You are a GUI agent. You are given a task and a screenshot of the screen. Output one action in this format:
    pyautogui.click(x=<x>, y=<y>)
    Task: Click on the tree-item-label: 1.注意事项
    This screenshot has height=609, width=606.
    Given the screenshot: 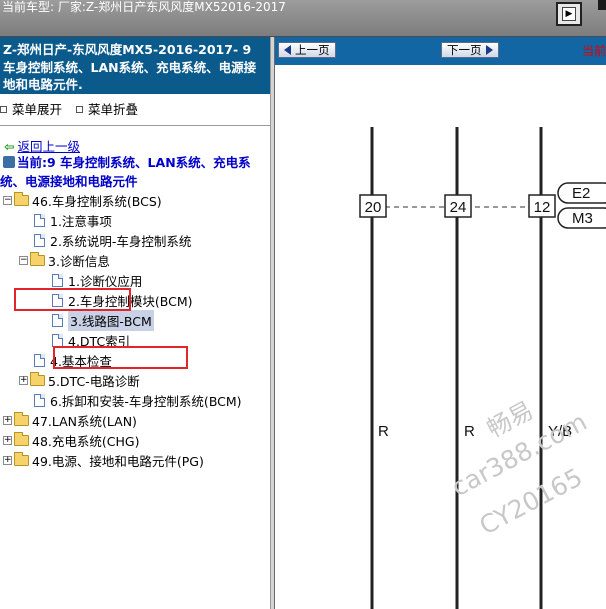 What is the action you would take?
    pyautogui.click(x=81, y=221)
    